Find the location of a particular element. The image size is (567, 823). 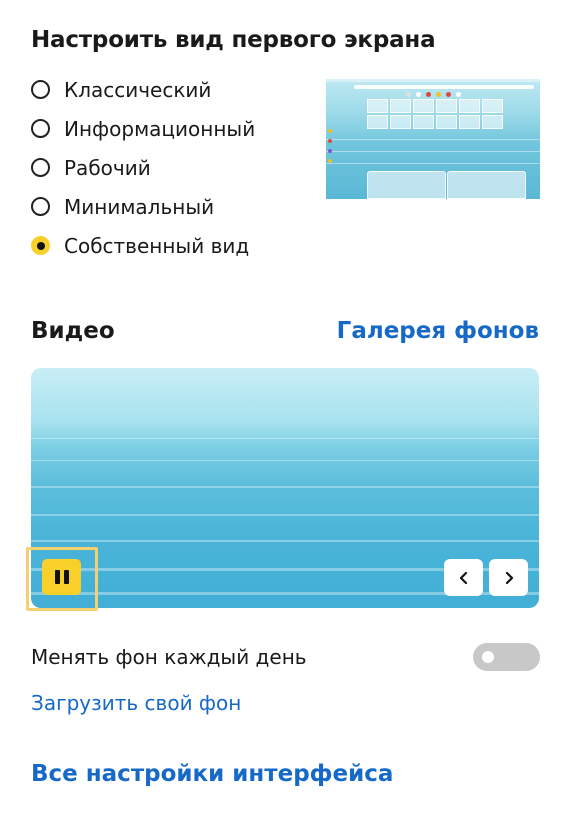

chevron-left-icon is located at coordinates (463, 577).